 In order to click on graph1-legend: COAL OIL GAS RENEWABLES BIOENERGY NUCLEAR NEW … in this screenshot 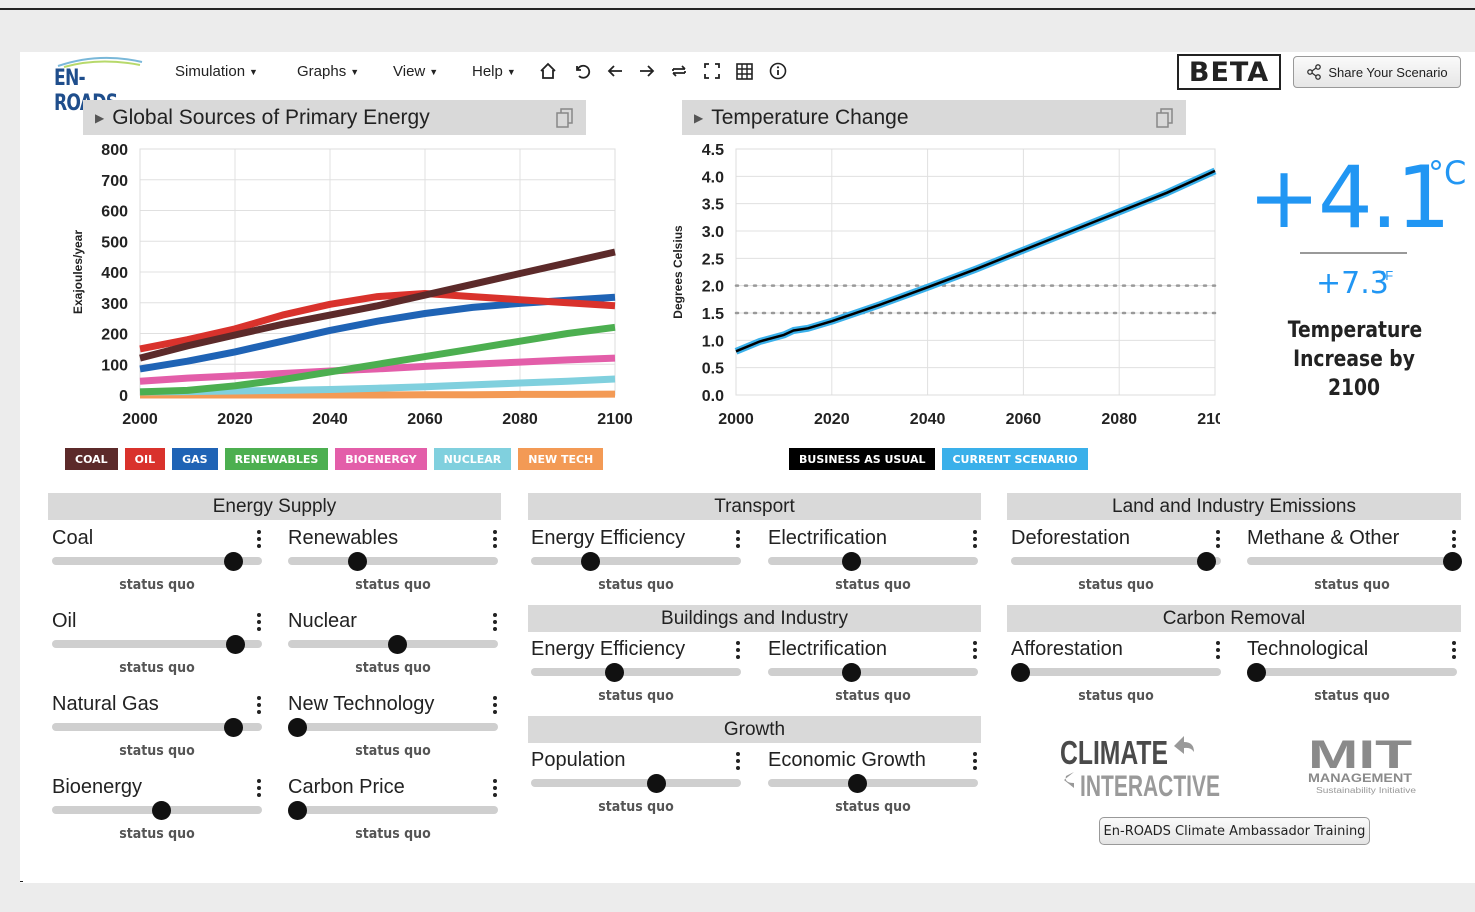, I will do `click(334, 459)`.